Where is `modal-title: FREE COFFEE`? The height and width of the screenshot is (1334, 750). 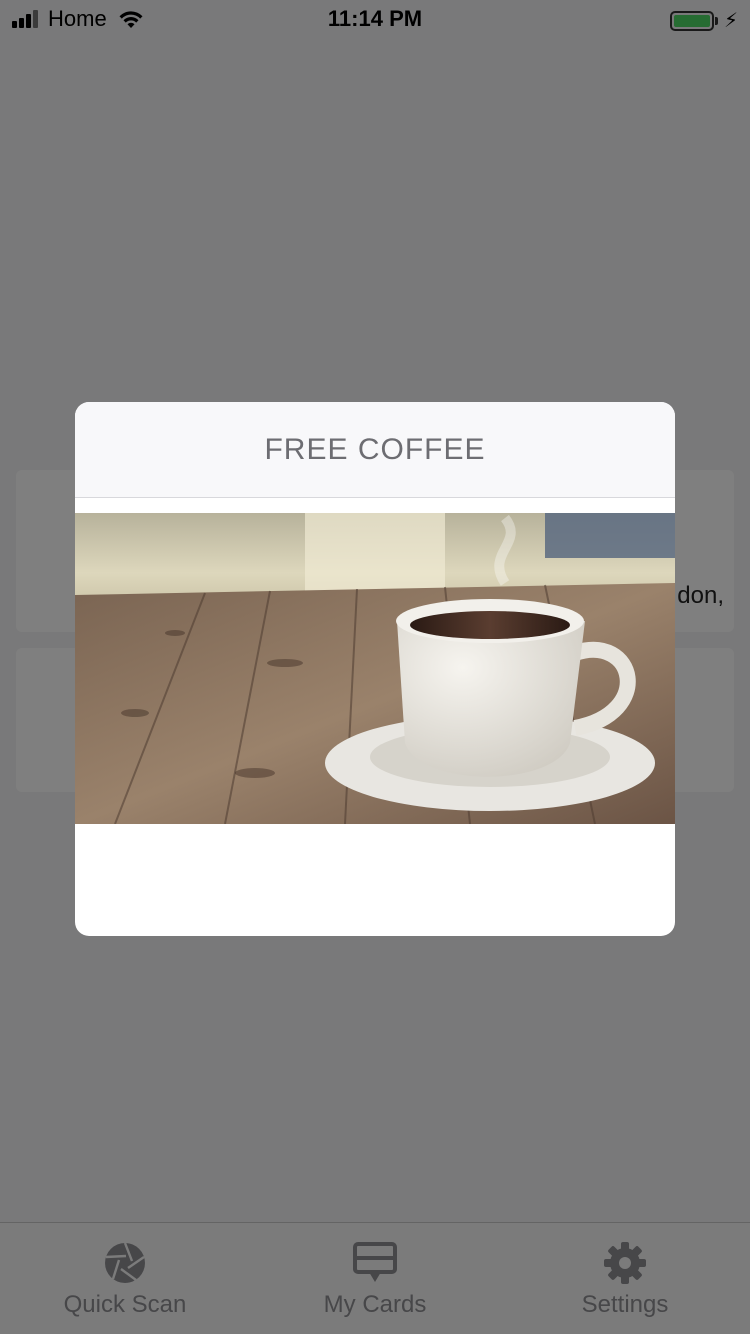 modal-title: FREE COFFEE is located at coordinates (375, 449).